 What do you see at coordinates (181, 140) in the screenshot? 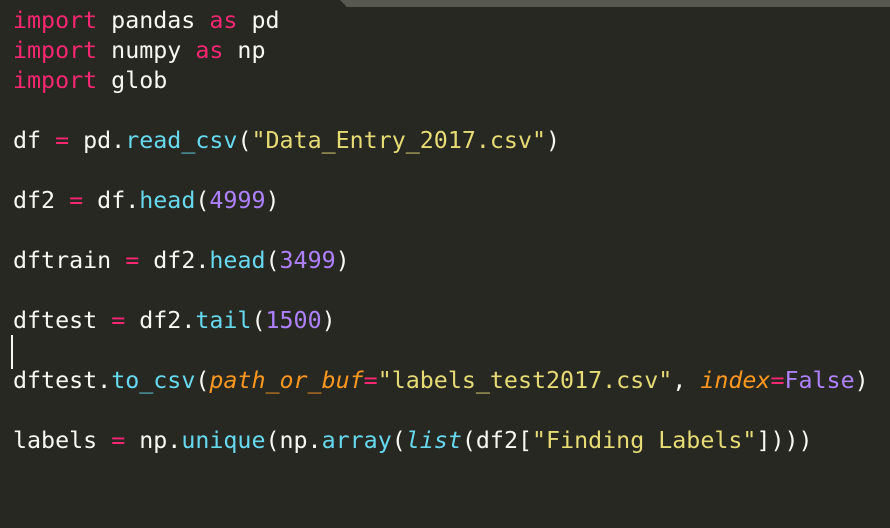
I see `code-token: read_csv` at bounding box center [181, 140].